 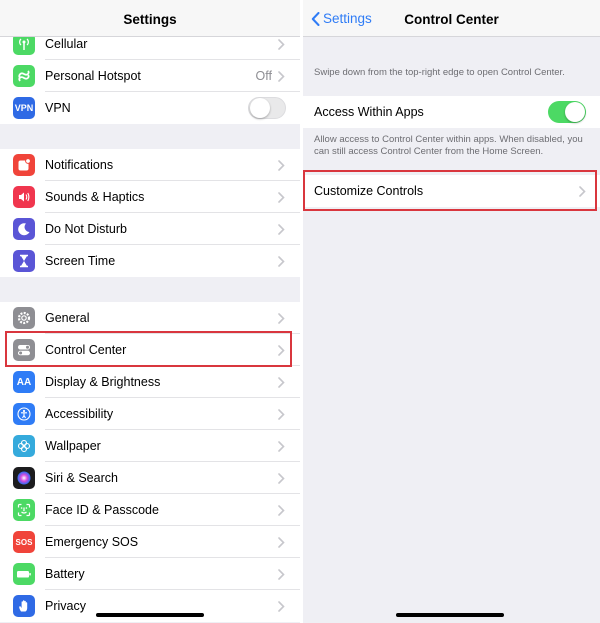 What do you see at coordinates (24, 606) in the screenshot?
I see `hand-icon` at bounding box center [24, 606].